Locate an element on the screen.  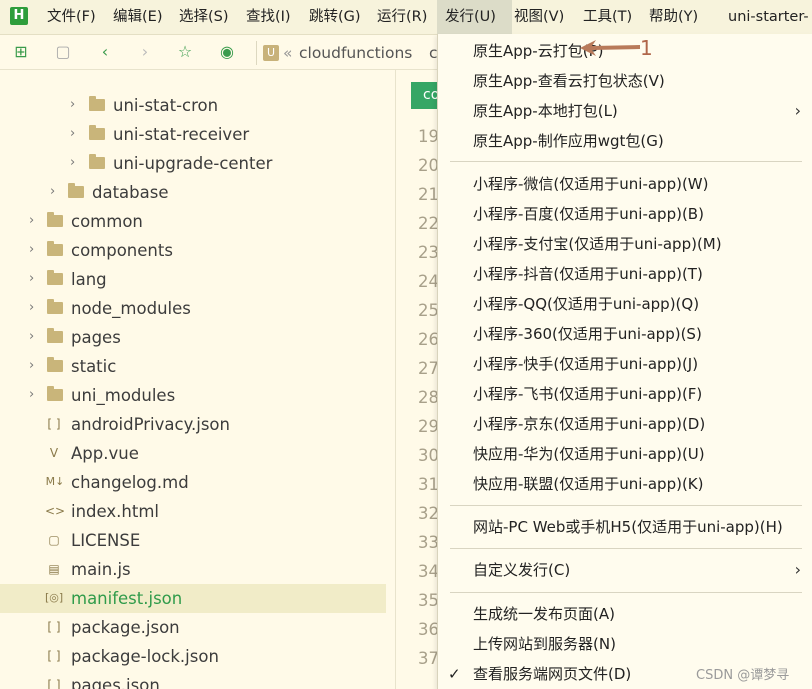
tree-item: › uni-stat-cron is located at coordinates (193, 105).